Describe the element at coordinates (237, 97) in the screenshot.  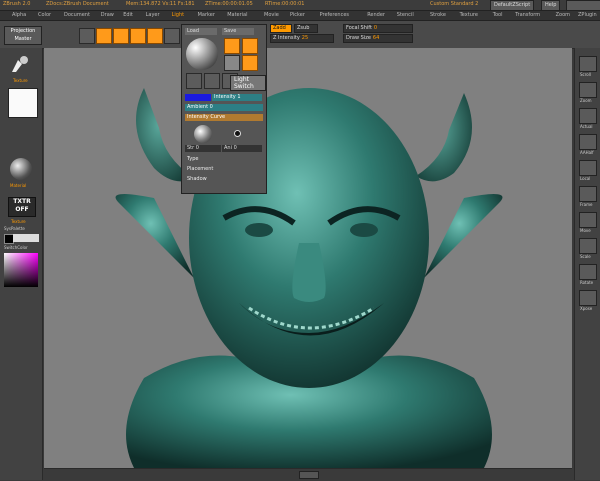
I see `intensity-slider: Intensity 1` at that location.